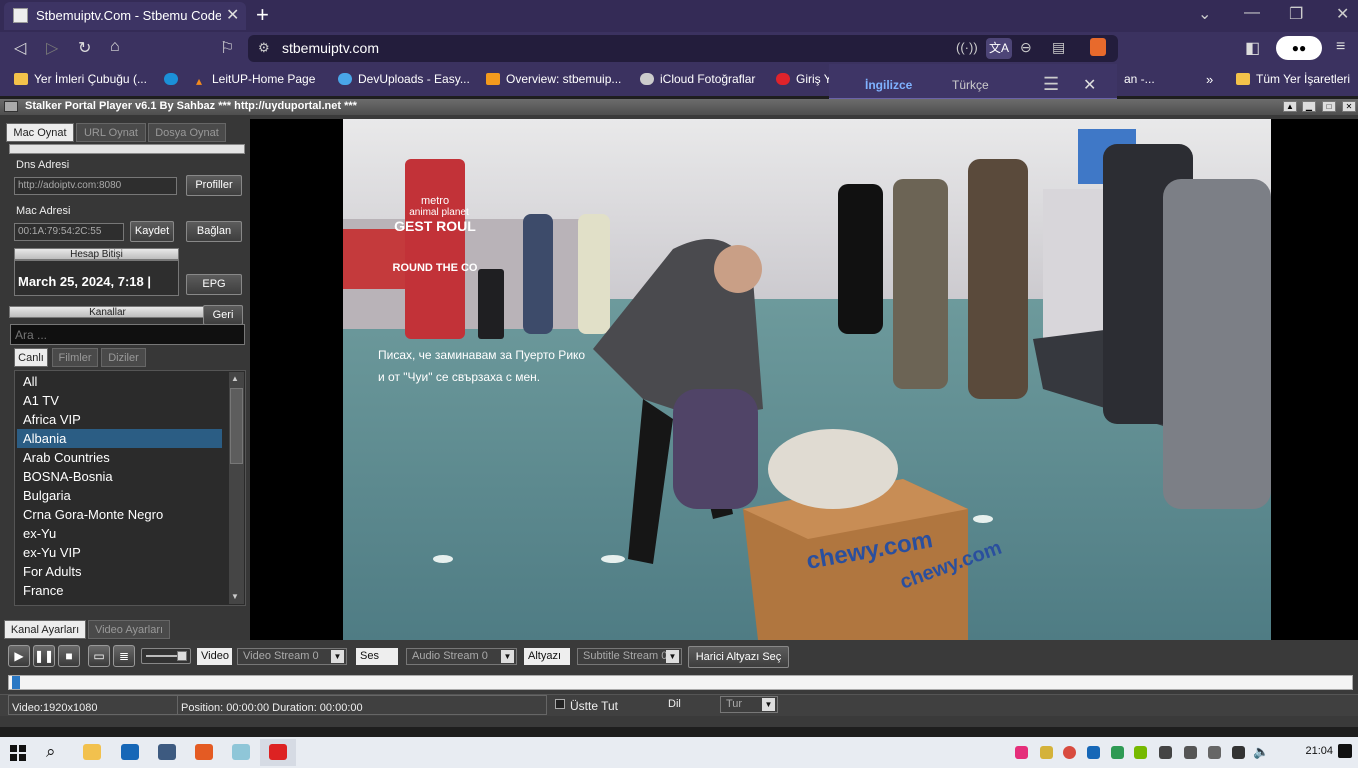 This screenshot has height=768, width=1358. I want to click on reload-icon: ↻, so click(84, 48).